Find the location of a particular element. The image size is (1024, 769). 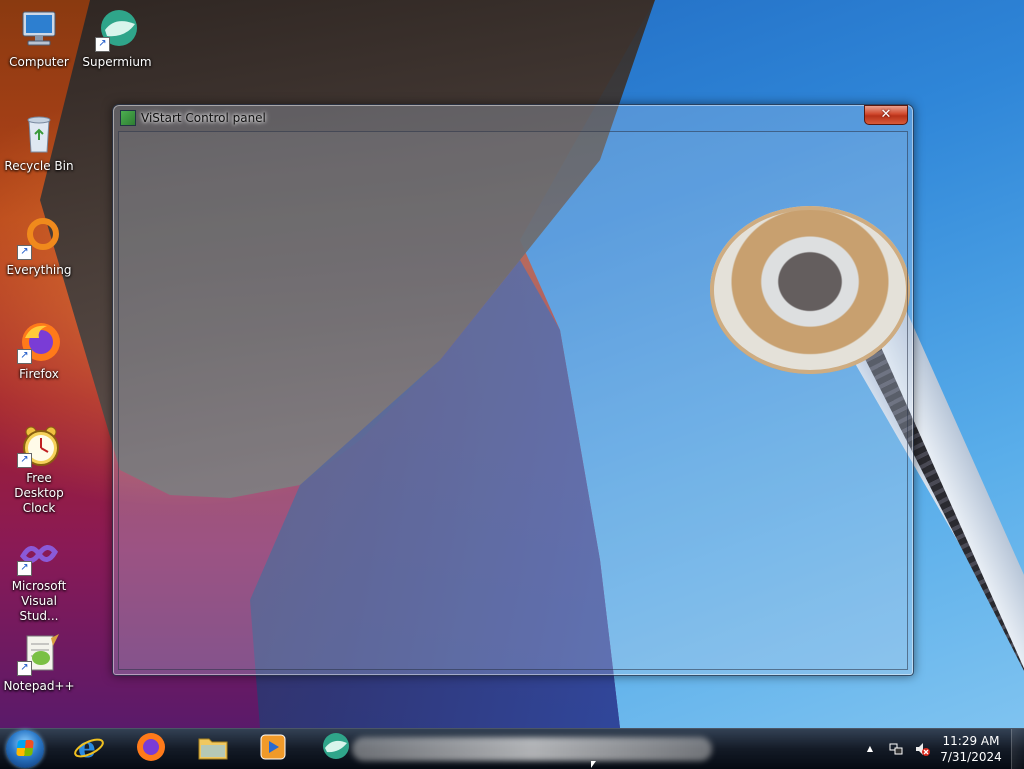

recycle-bin-icon is located at coordinates (39, 134).